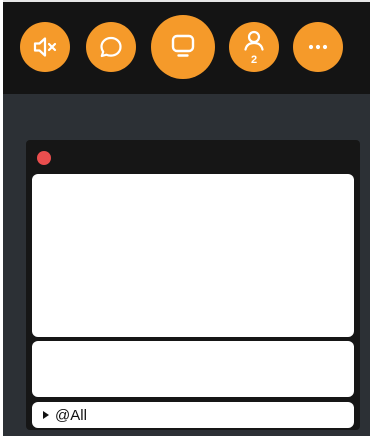 This screenshot has height=436, width=370. What do you see at coordinates (254, 40) in the screenshot?
I see `person-icon` at bounding box center [254, 40].